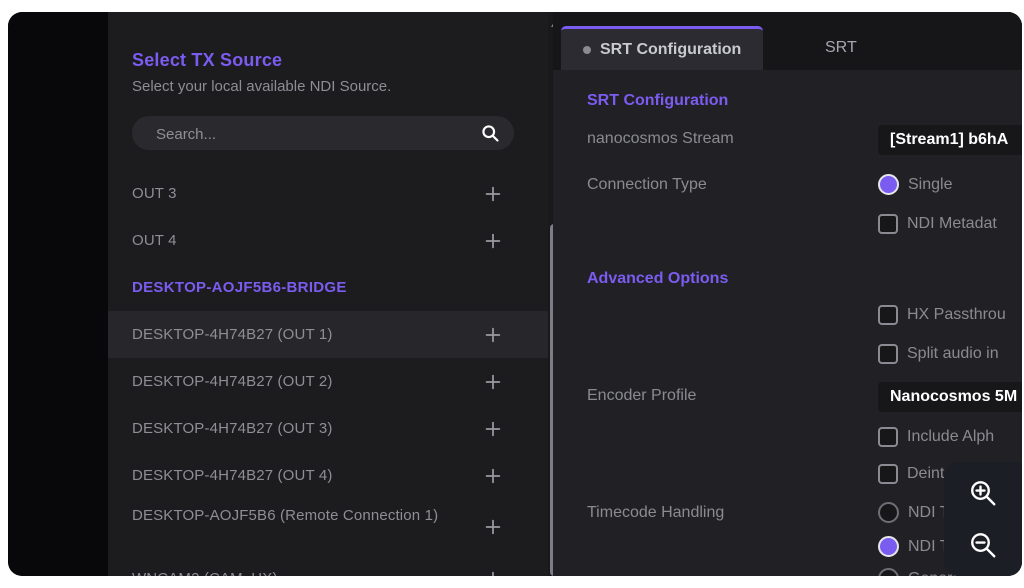 The height and width of the screenshot is (588, 1024). I want to click on option-label: HX Passthrou, so click(956, 314).